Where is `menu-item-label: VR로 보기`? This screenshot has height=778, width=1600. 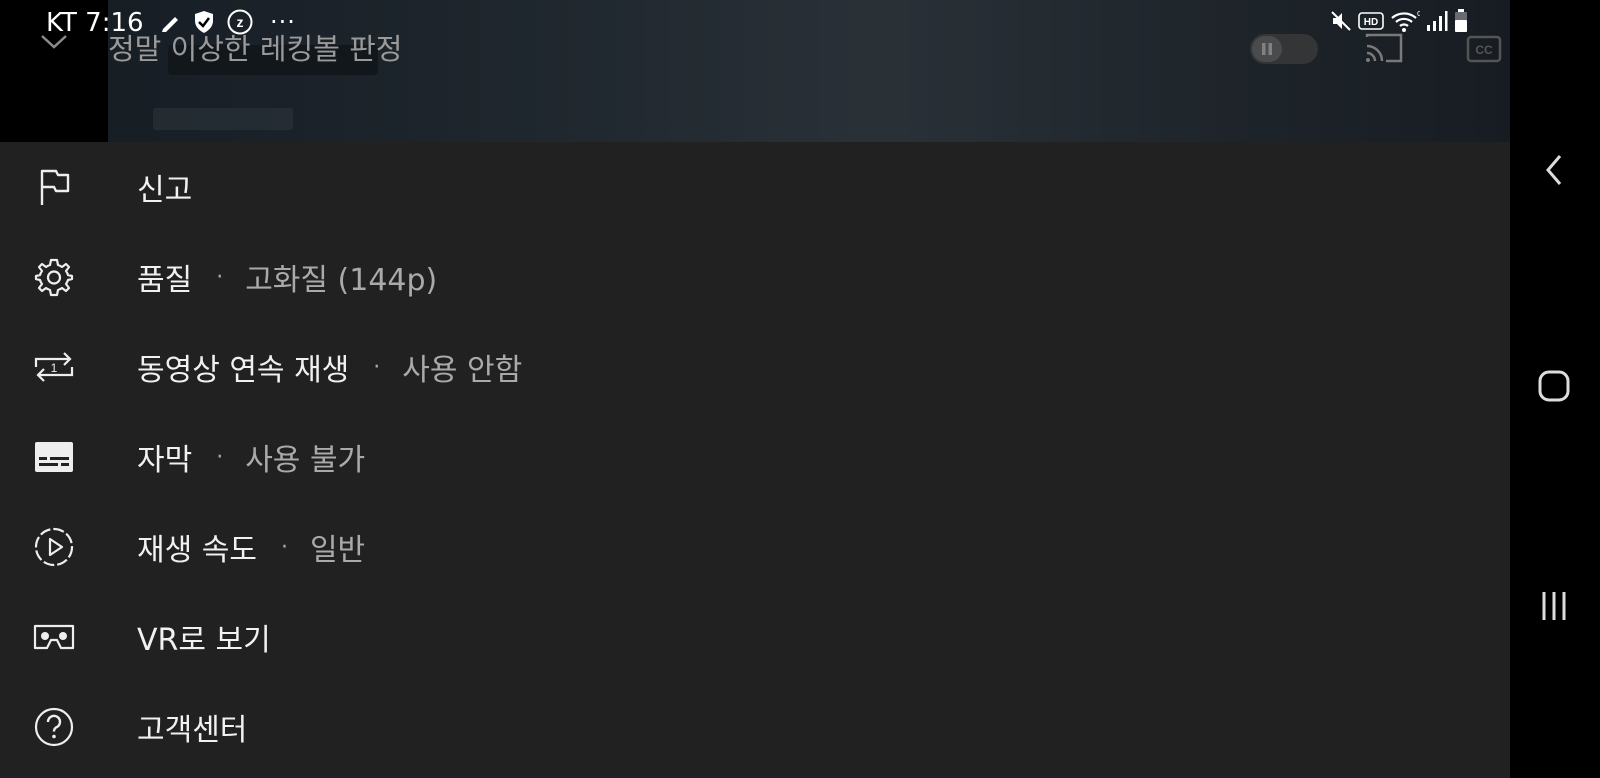 menu-item-label: VR로 보기 is located at coordinates (204, 640).